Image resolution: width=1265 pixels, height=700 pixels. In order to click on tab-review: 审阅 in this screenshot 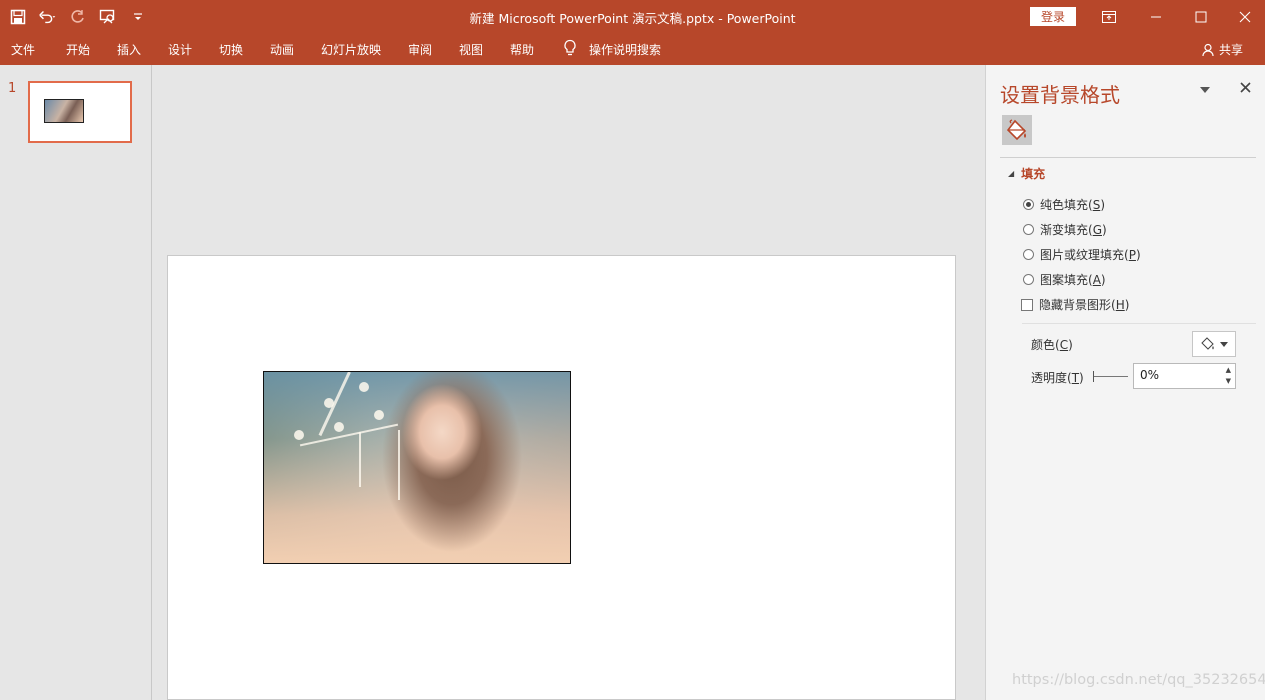, I will do `click(420, 49)`.